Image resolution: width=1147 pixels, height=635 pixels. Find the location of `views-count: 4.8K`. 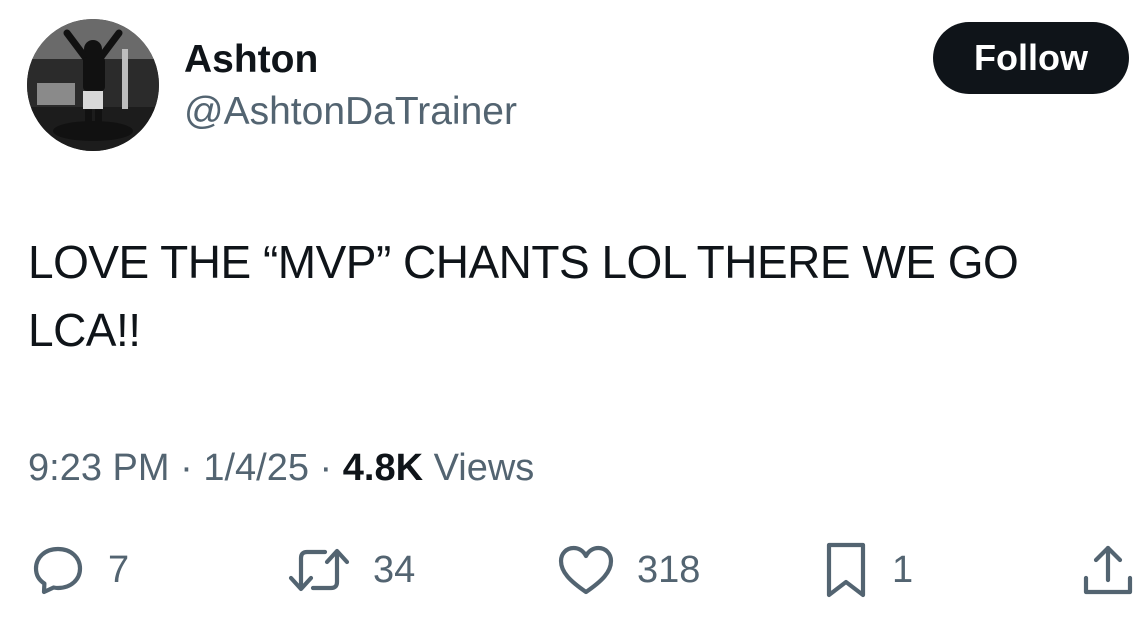

views-count: 4.8K is located at coordinates (383, 468).